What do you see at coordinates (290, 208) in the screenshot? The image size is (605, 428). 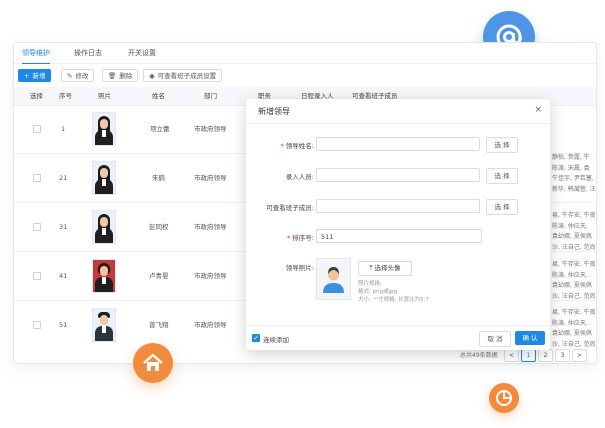 I see `view-members-label: 可查看班子成员:` at bounding box center [290, 208].